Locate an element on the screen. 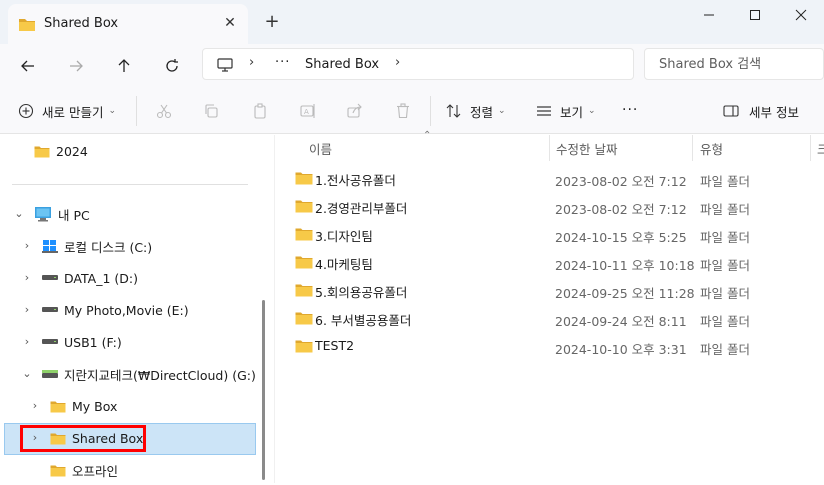  sidebar-item-offline: 오프라인 is located at coordinates (84, 470).